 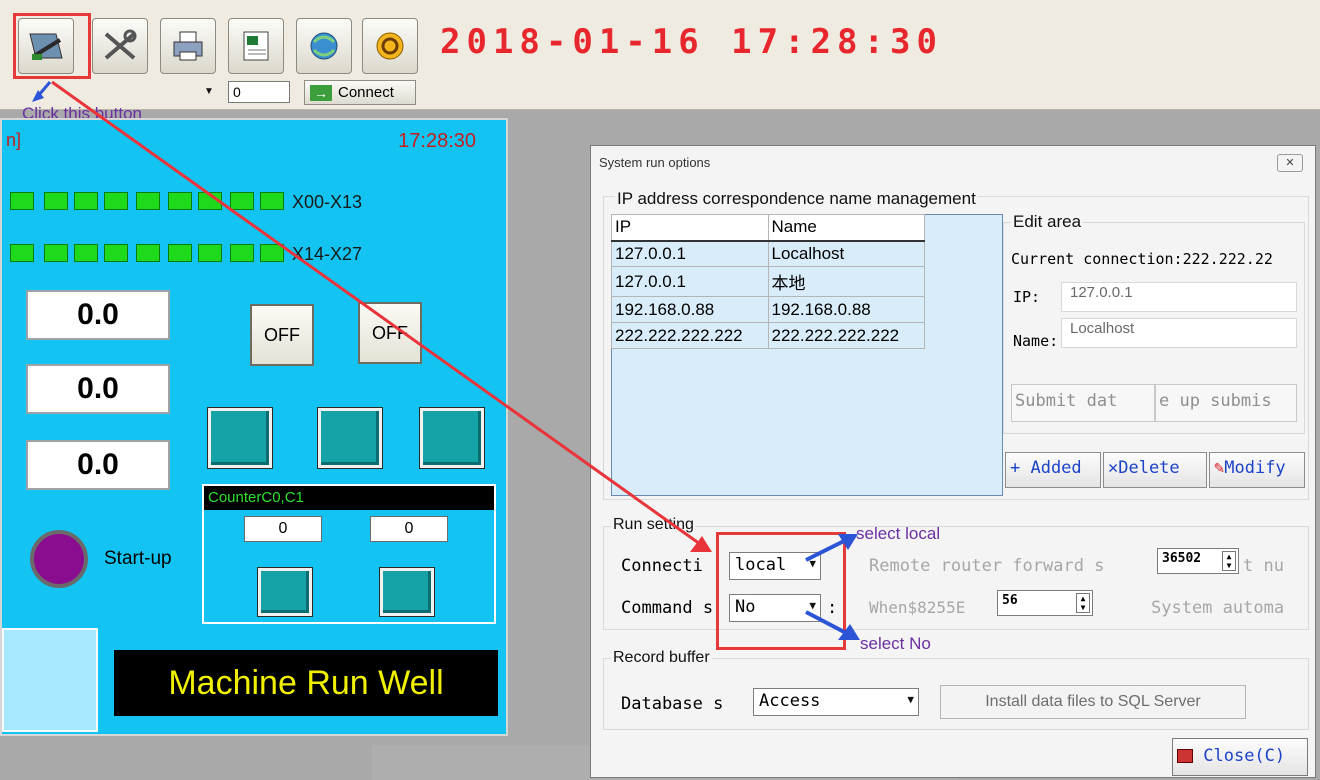 I want to click on value-display-3: 0.0, so click(x=98, y=465).